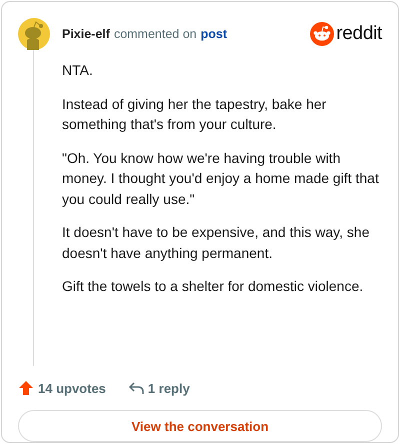 The image size is (400, 444). What do you see at coordinates (26, 388) in the screenshot?
I see `upvote-icon` at bounding box center [26, 388].